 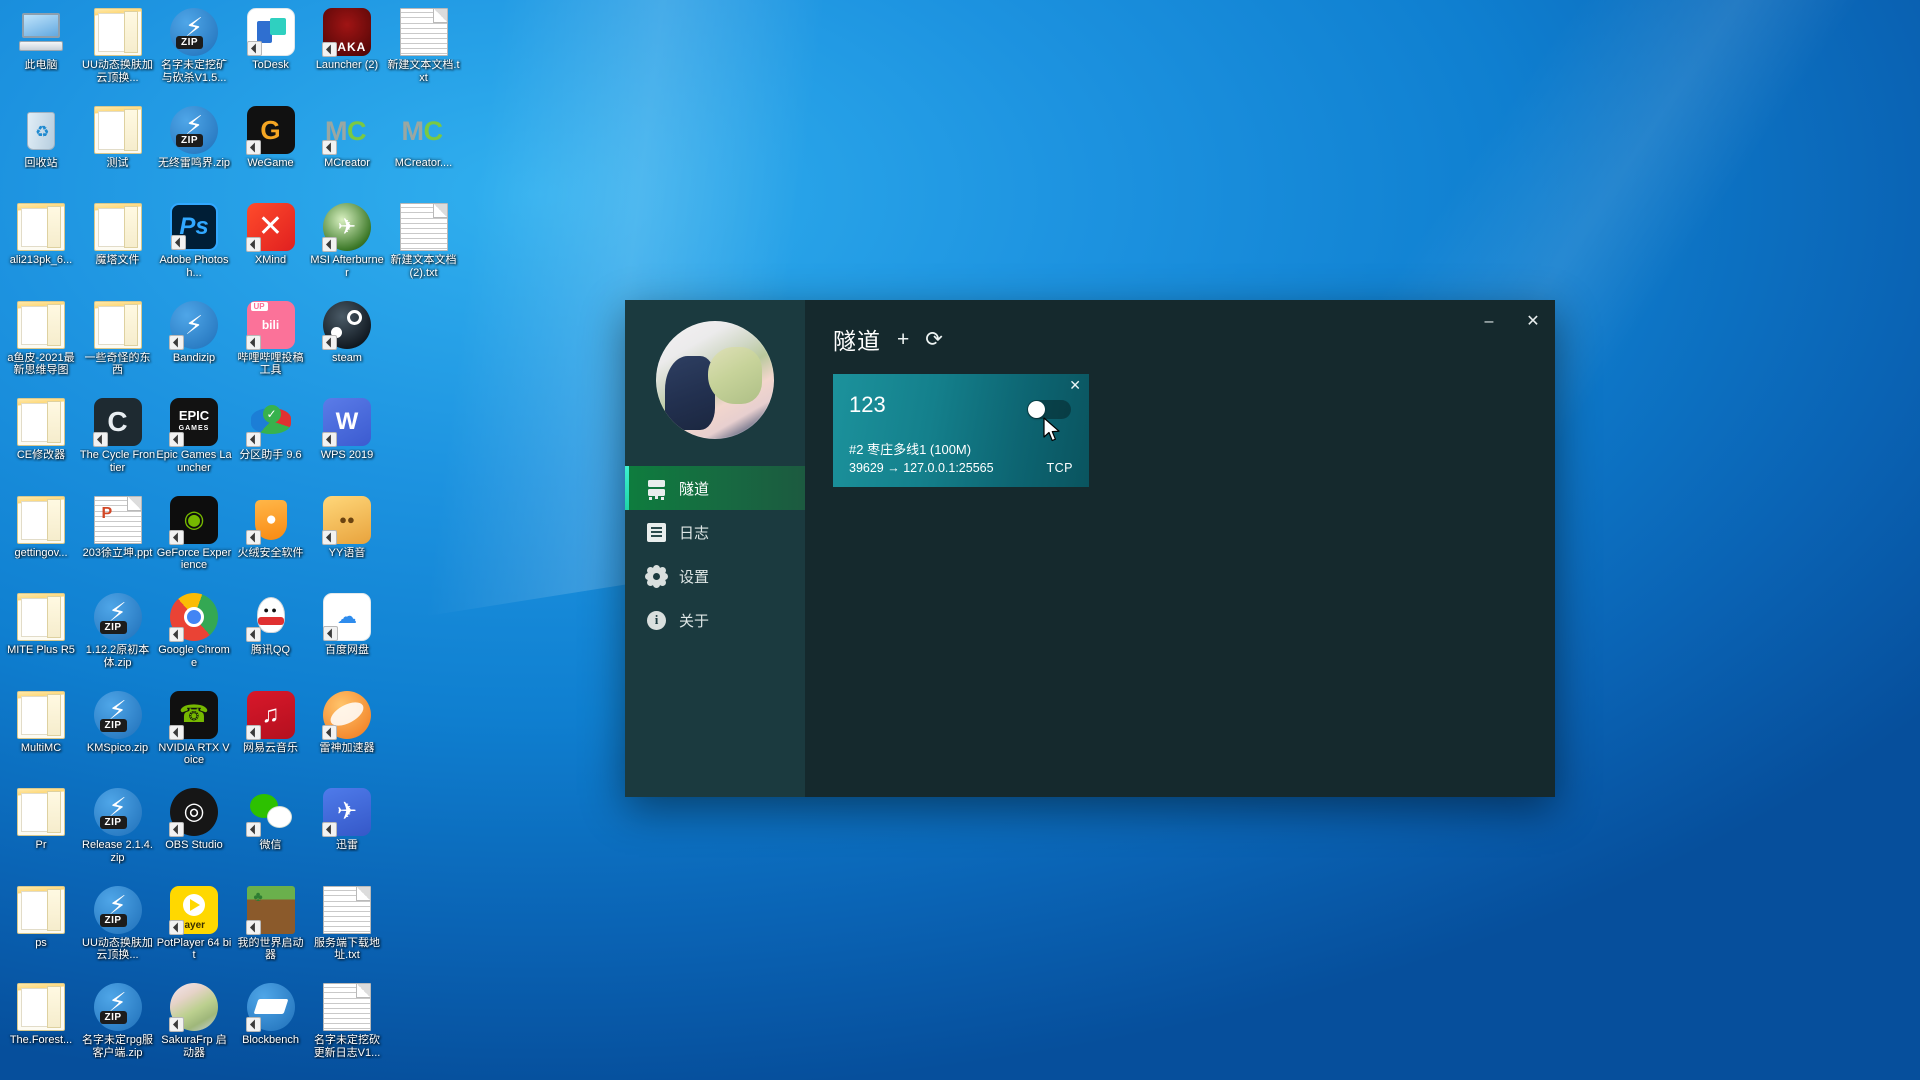 What do you see at coordinates (41, 820) in the screenshot?
I see `desktop-icon: Pr` at bounding box center [41, 820].